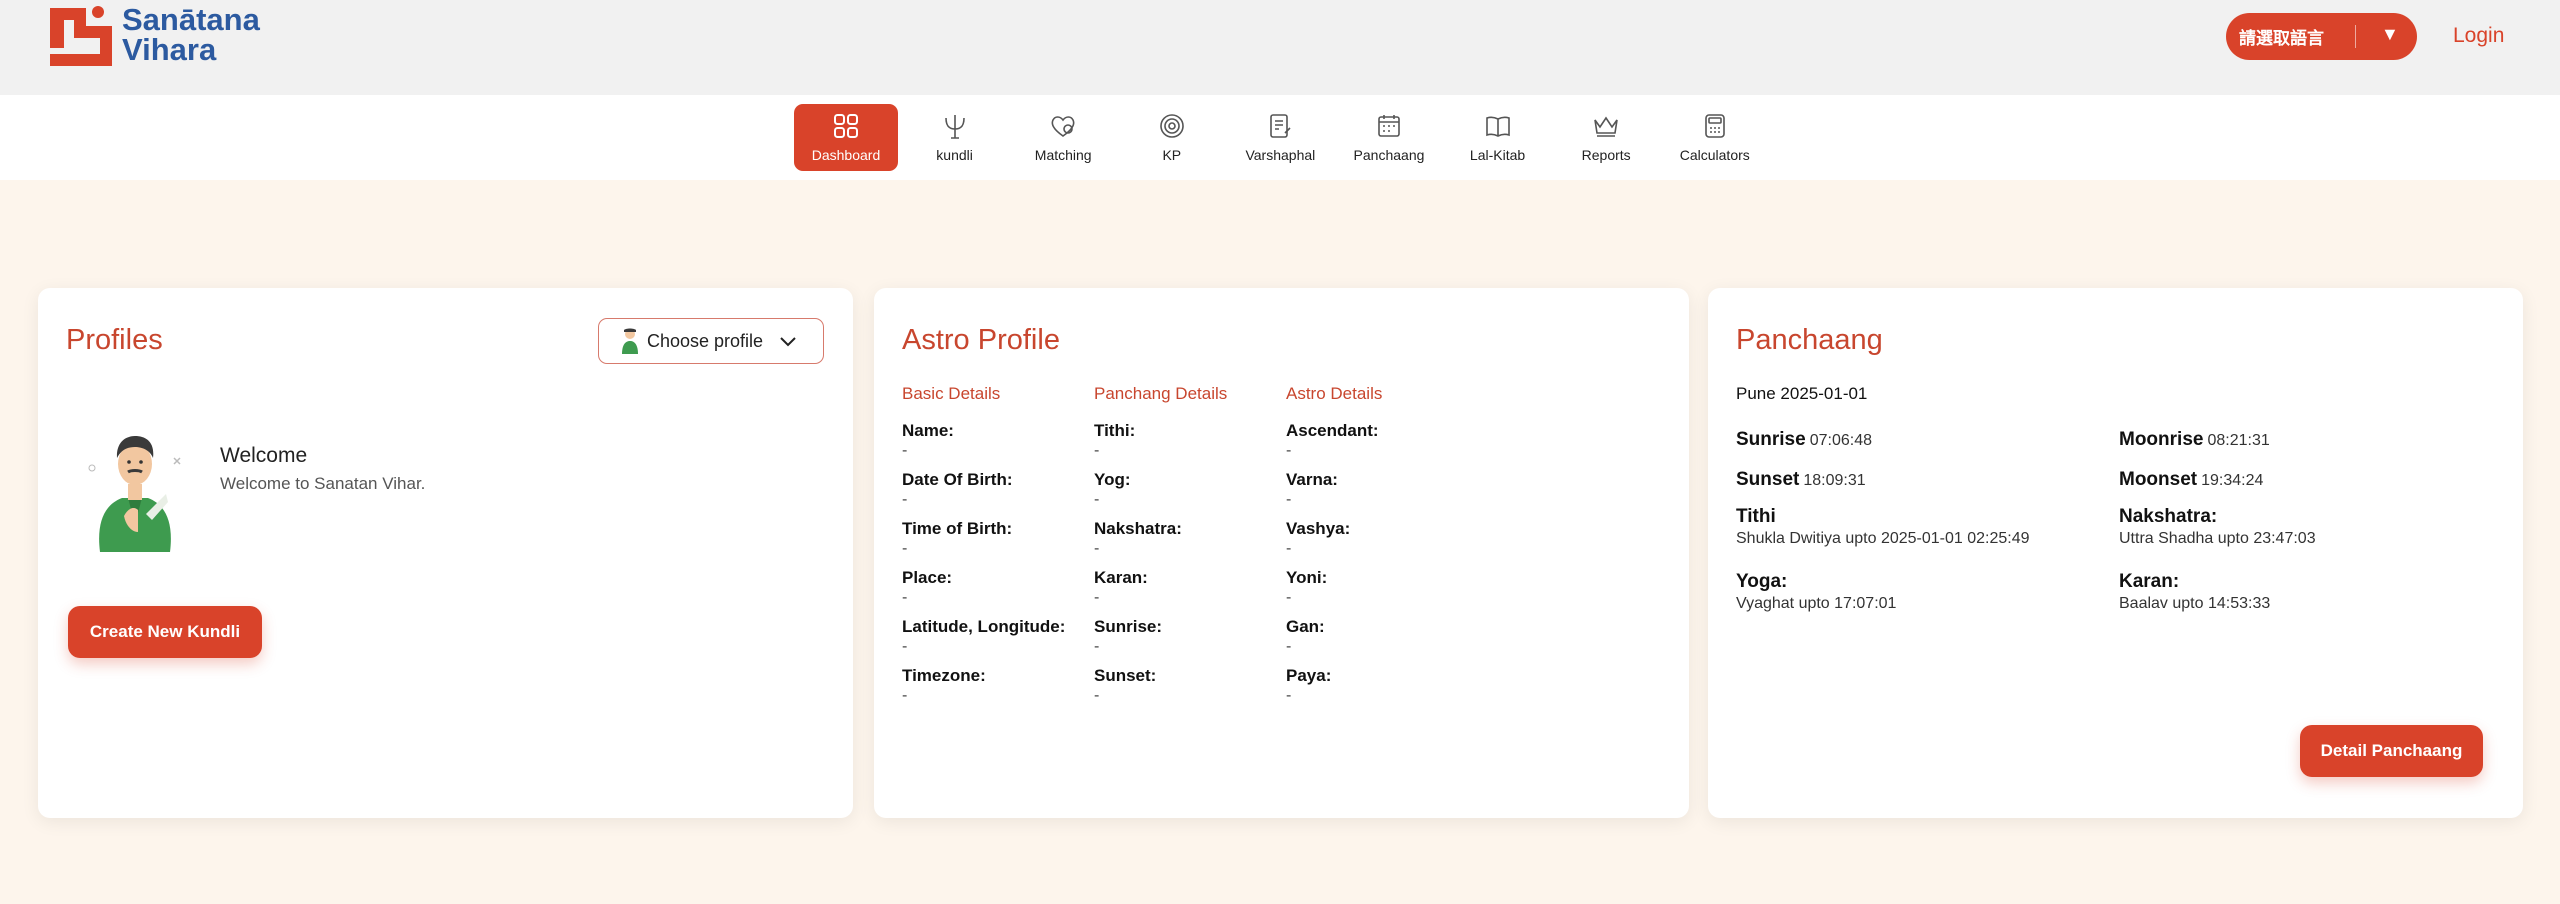 This screenshot has height=904, width=2560. What do you see at coordinates (1816, 593) in the screenshot?
I see `yoga-item: Yoga: Vyaghat upto 17:07:01` at bounding box center [1816, 593].